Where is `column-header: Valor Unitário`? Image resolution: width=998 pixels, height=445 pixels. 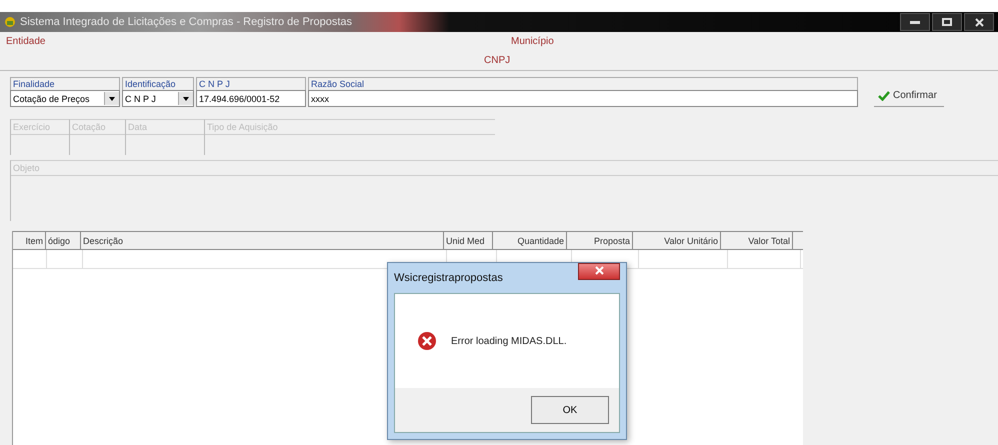 column-header: Valor Unitário is located at coordinates (677, 240).